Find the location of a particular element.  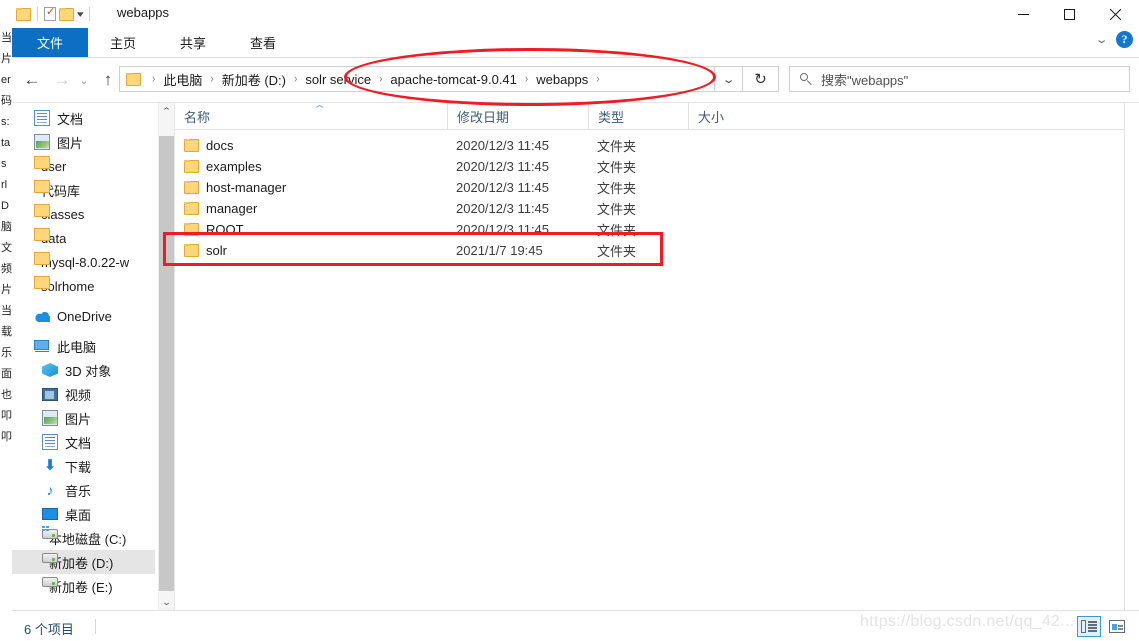

sidebar-item-label: 此电脑 is located at coordinates (77, 347).